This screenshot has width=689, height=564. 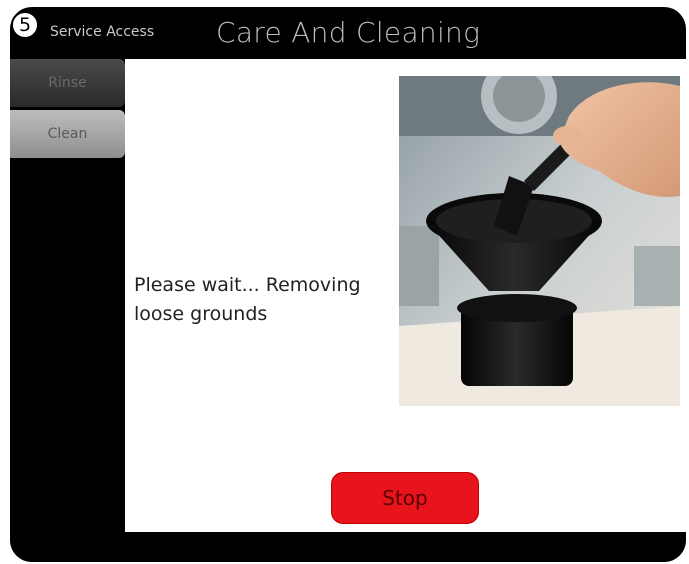 What do you see at coordinates (67, 134) in the screenshot?
I see `sidebar-item-clean: Clean` at bounding box center [67, 134].